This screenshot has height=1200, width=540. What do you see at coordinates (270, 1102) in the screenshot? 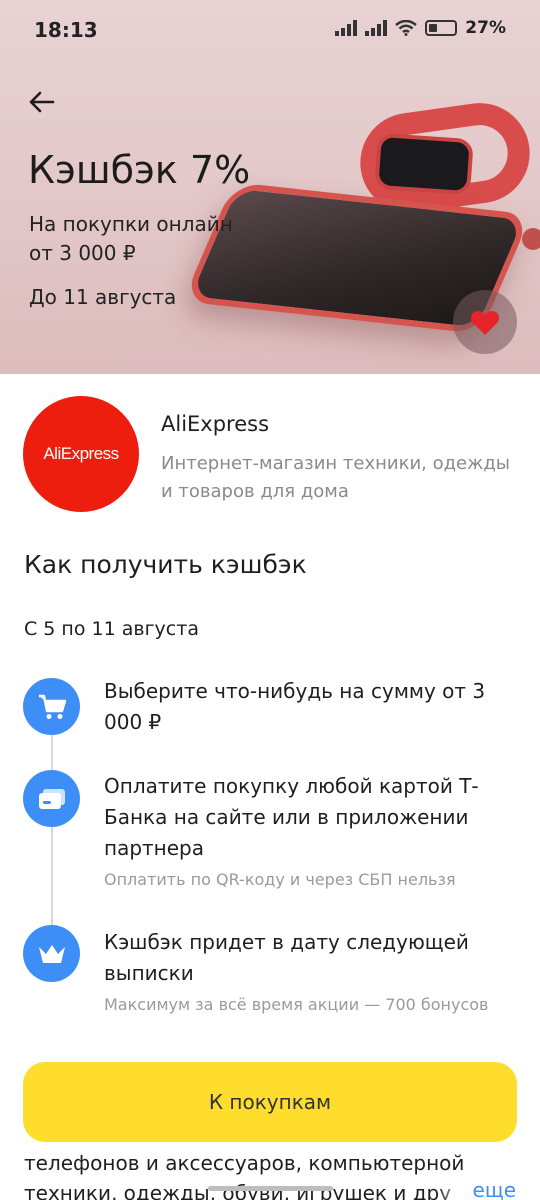
I see `go-shopping-button: К покупкам` at bounding box center [270, 1102].